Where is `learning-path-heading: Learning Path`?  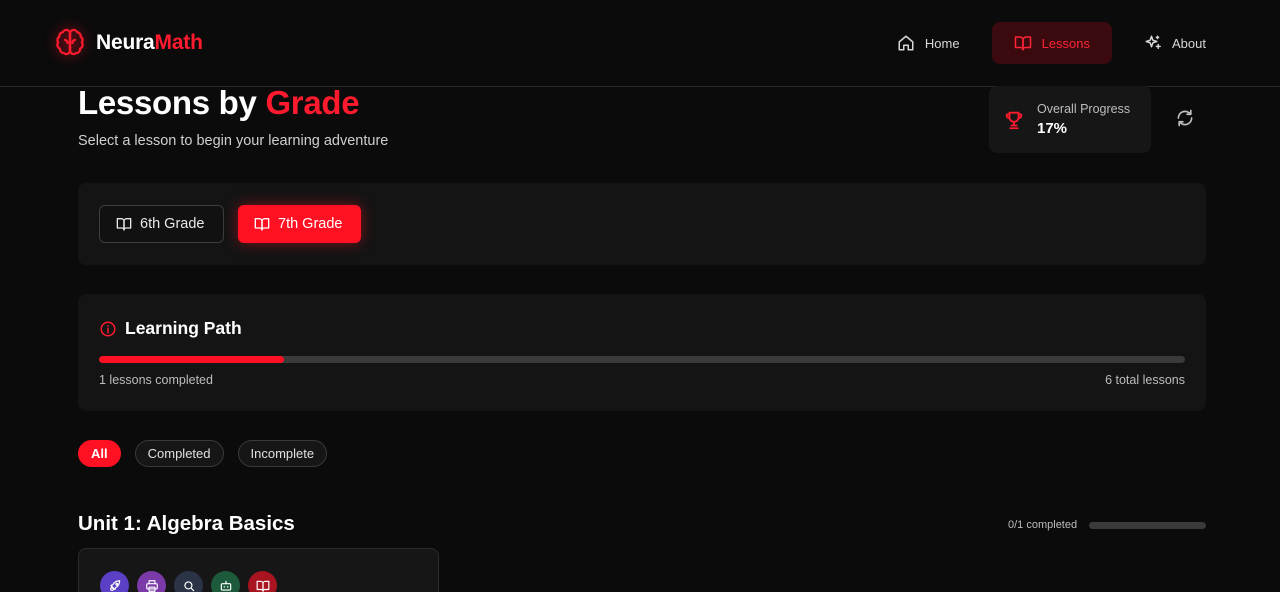
learning-path-heading: Learning Path is located at coordinates (170, 328).